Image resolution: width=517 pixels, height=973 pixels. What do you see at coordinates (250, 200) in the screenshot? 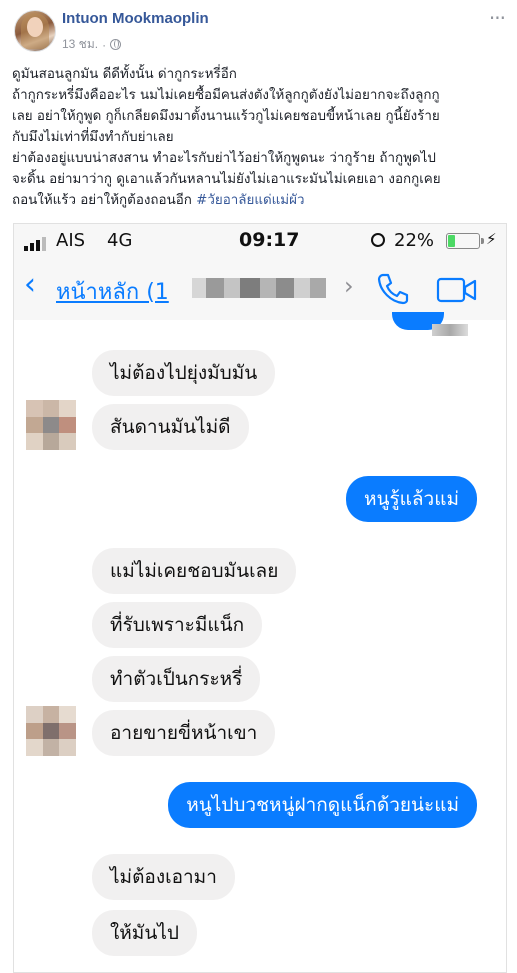
I see `hashtag-link: #วัยอาลัยแด่แม่ผัว` at bounding box center [250, 200].